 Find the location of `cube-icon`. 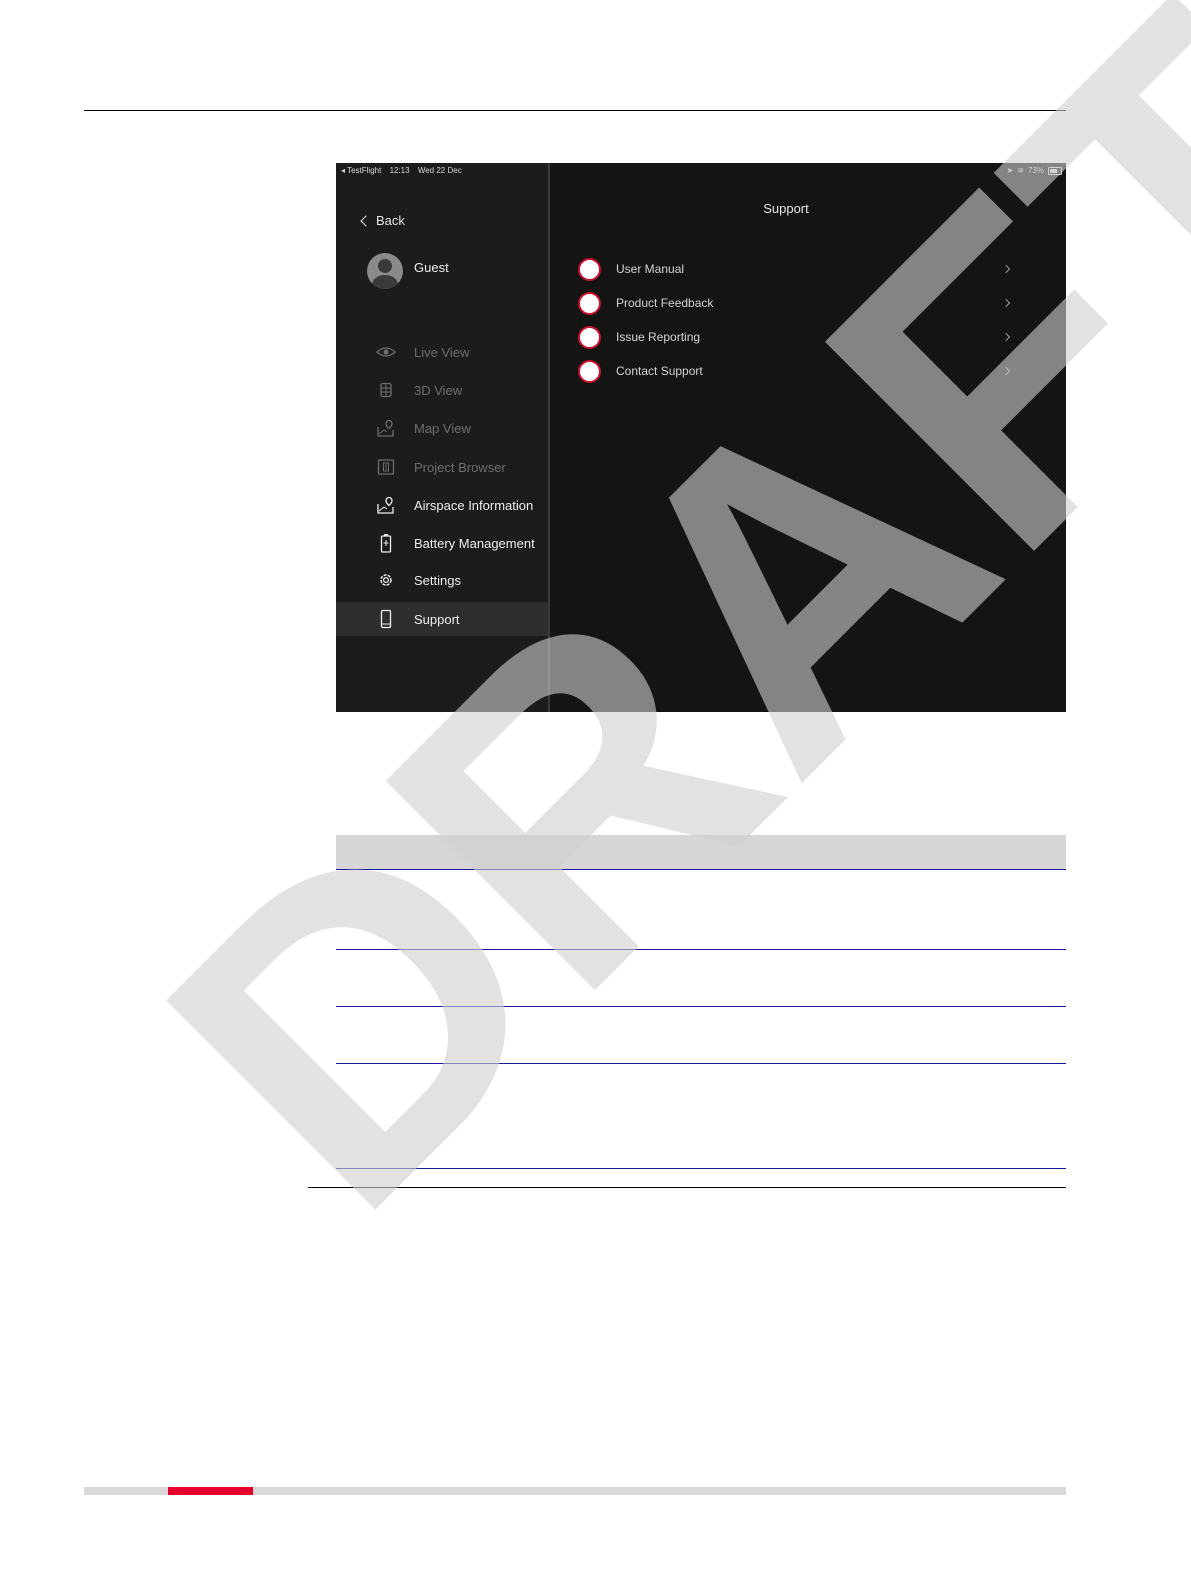

cube-icon is located at coordinates (386, 390).